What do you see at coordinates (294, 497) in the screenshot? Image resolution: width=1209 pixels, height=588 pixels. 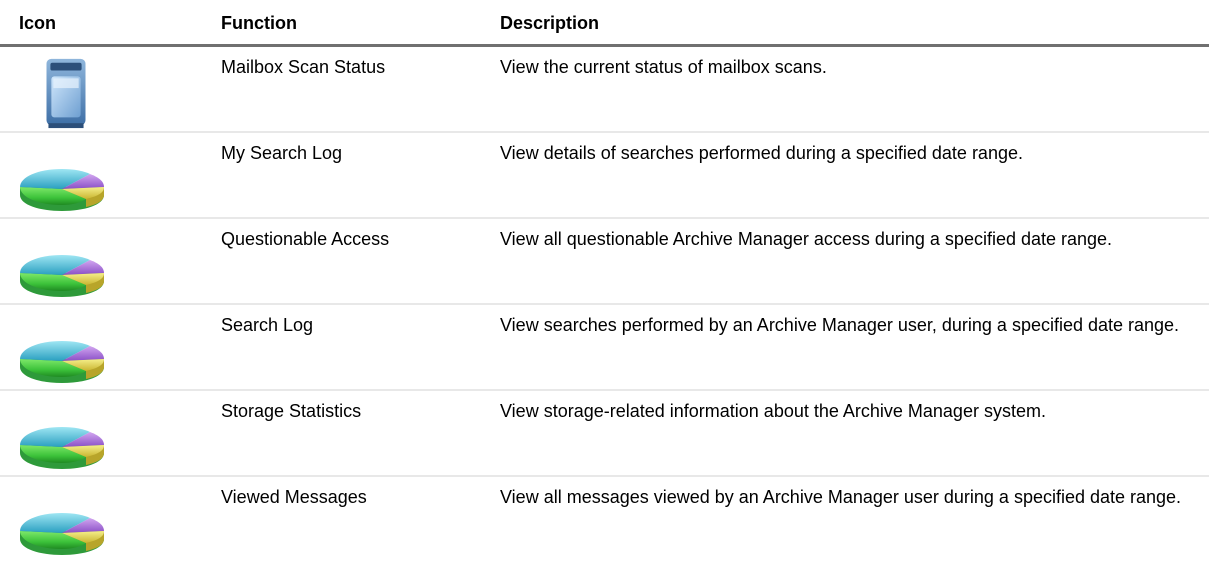 I see `row-function: Viewed Messages` at bounding box center [294, 497].